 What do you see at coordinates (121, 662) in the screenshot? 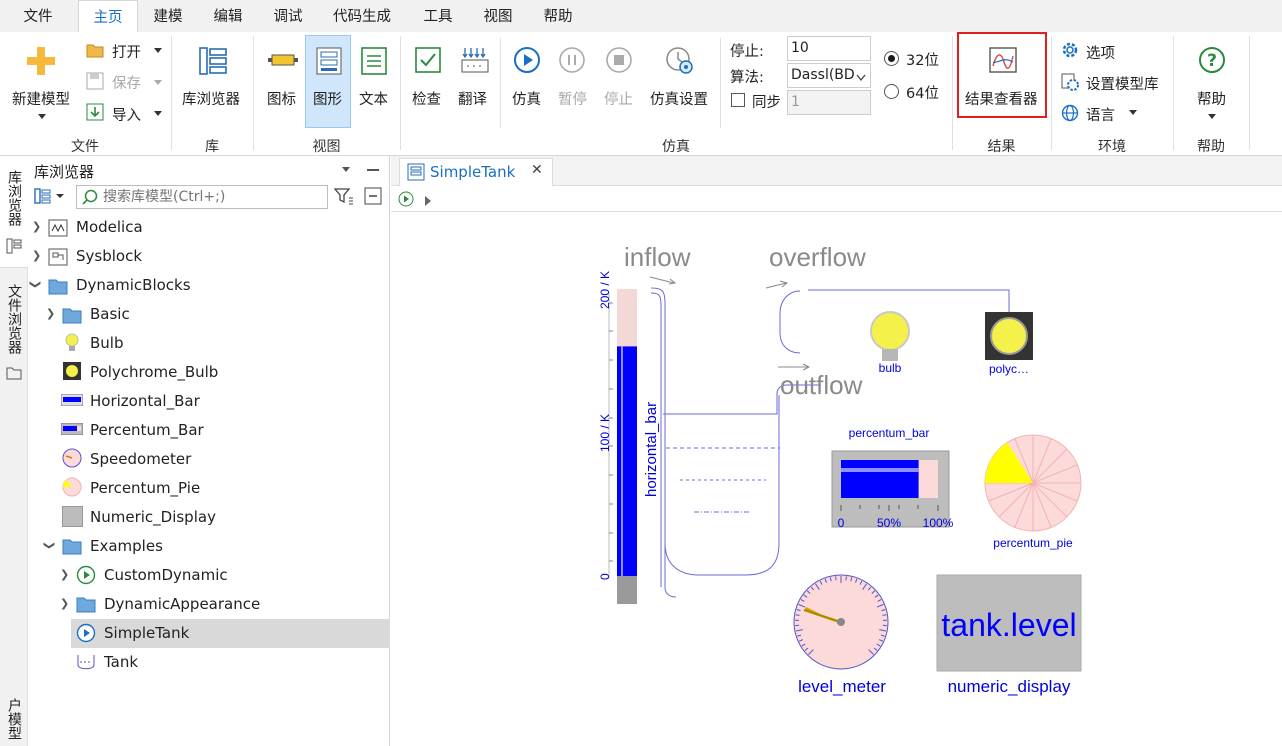
I see `tree-item-tank: Tank` at bounding box center [121, 662].